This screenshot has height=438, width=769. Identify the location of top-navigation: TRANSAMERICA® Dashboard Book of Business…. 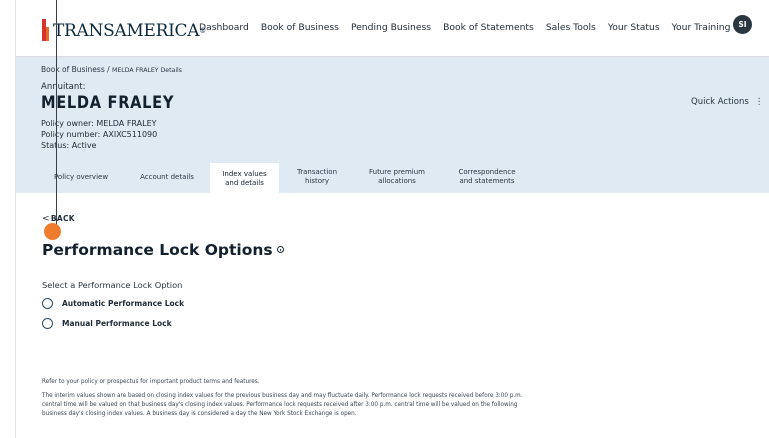
(392, 28).